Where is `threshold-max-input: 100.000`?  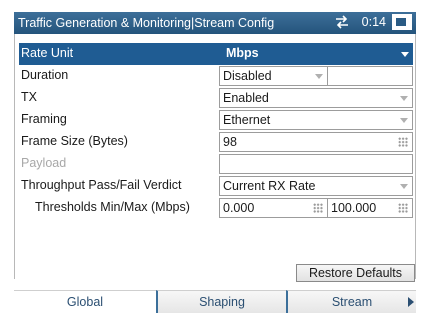
threshold-max-input: 100.000 is located at coordinates (370, 208).